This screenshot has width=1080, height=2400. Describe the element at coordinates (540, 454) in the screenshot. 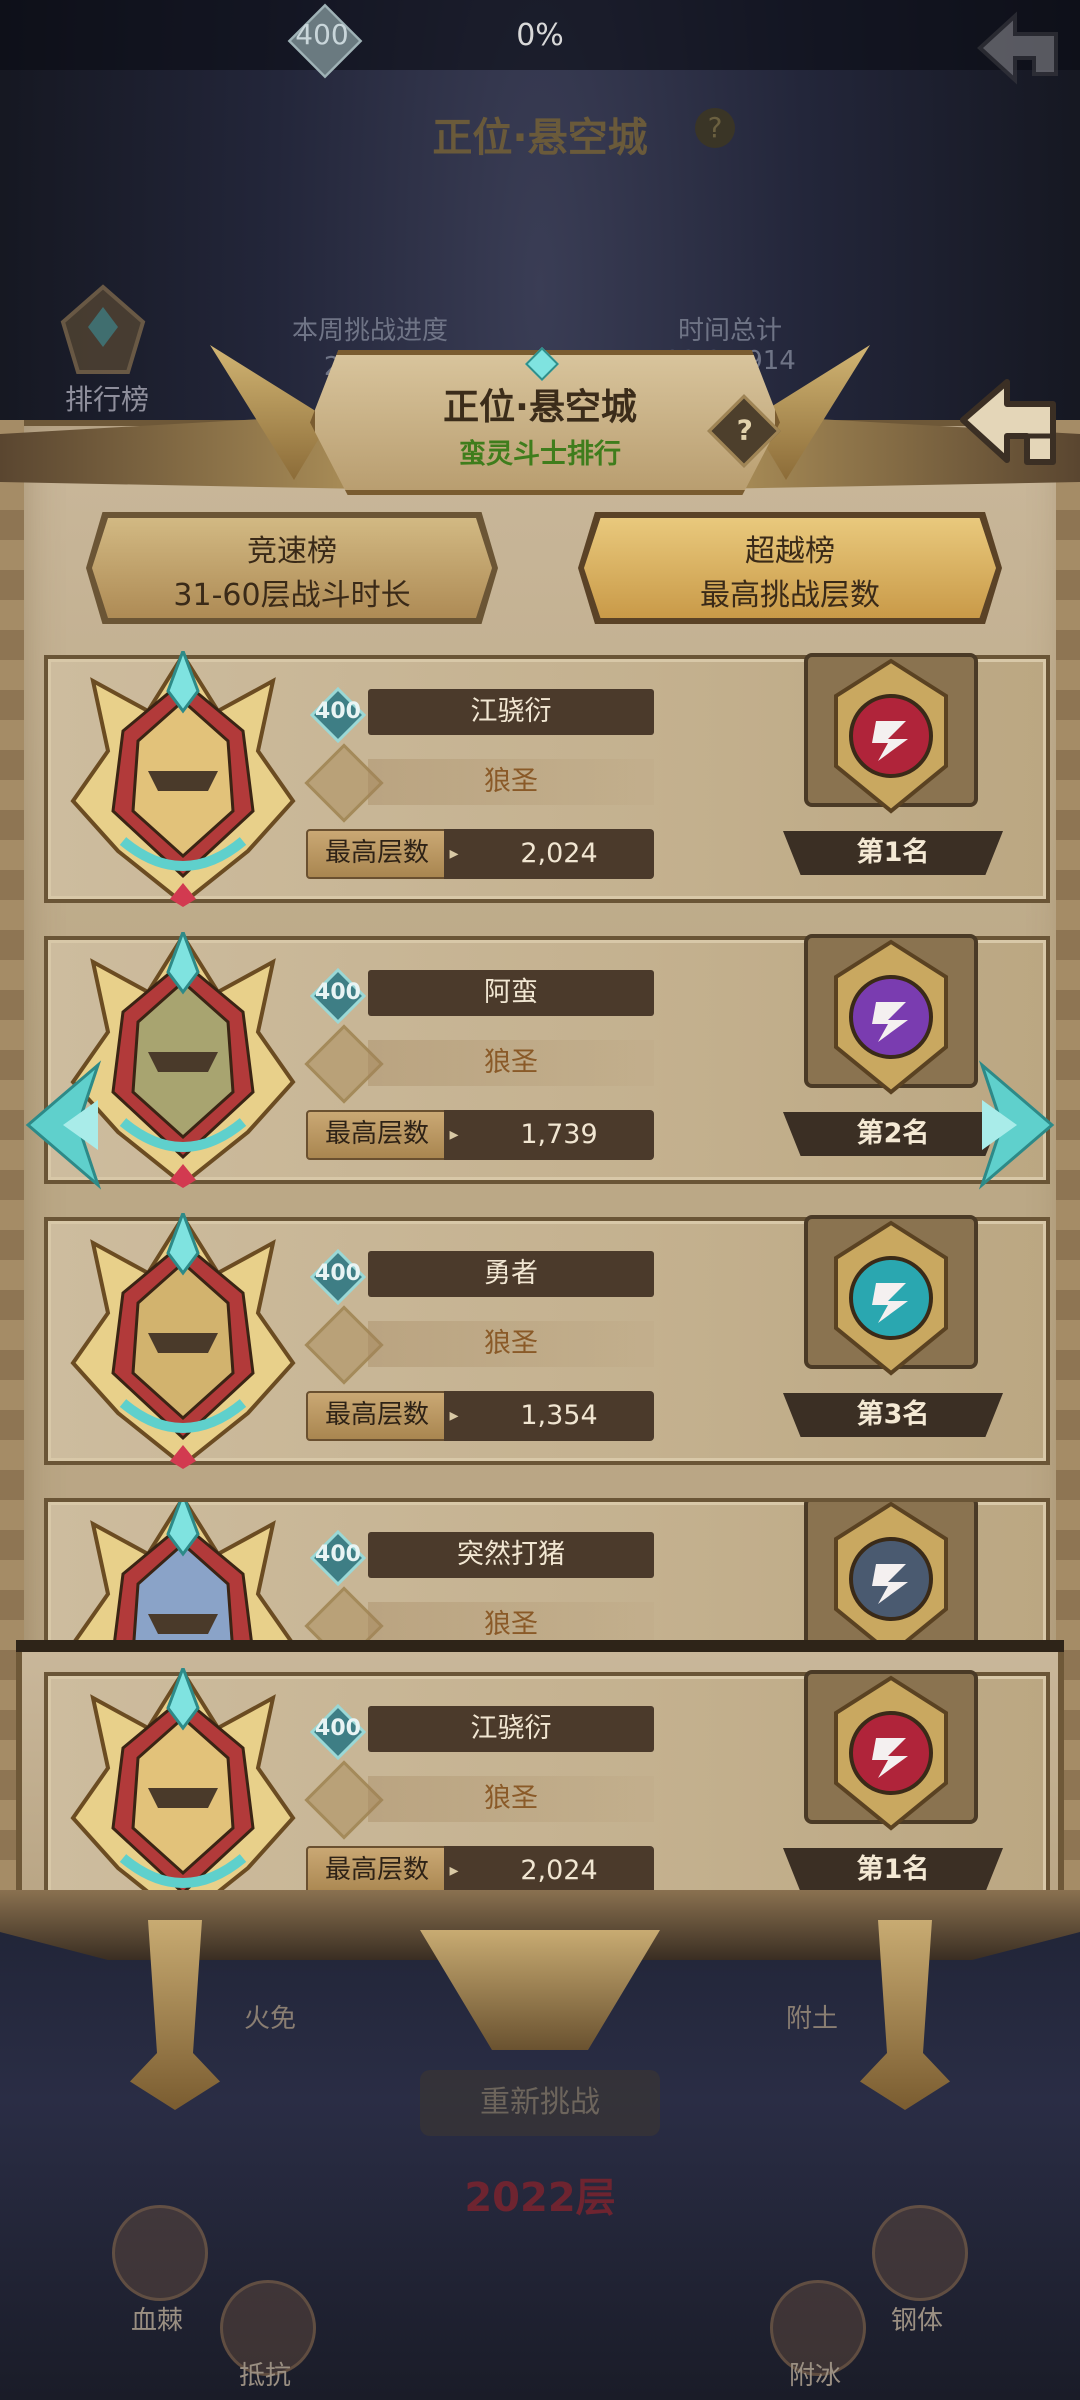

I see `panel-subtitle: 蛮灵斗士排行` at that location.